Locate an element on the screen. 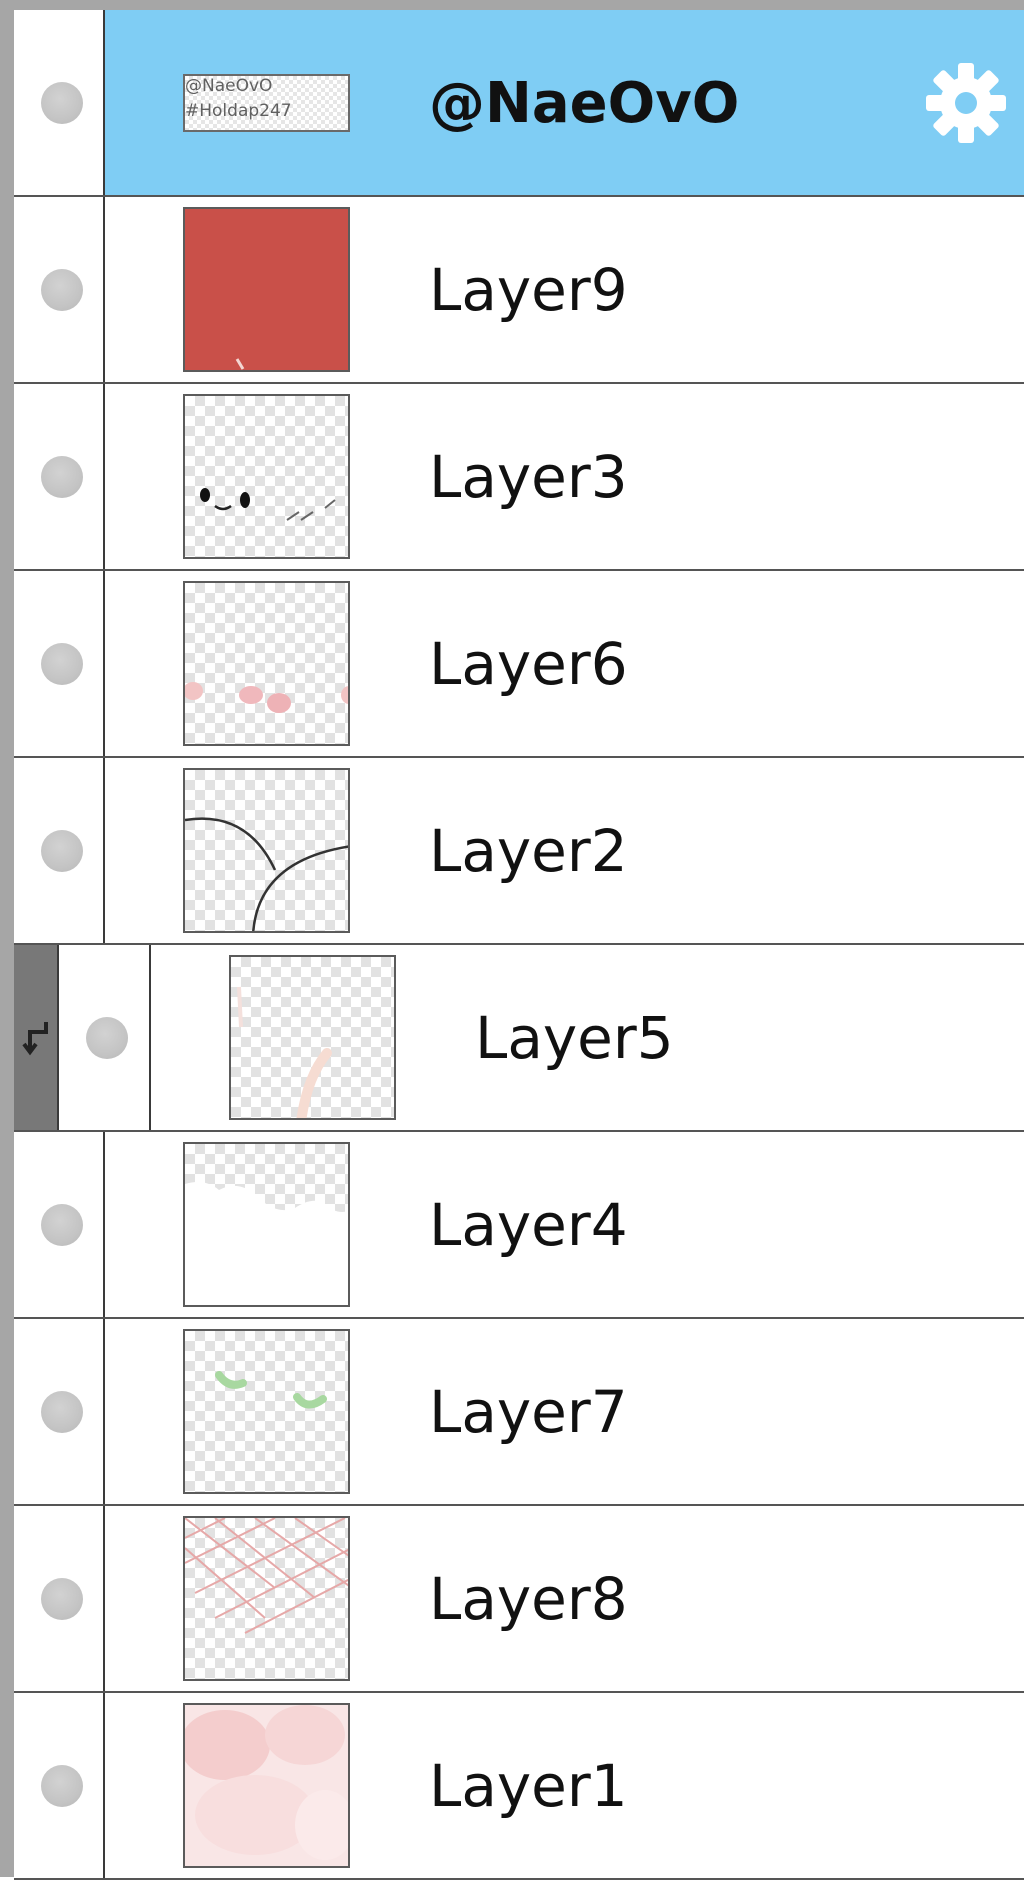  layer-row: Layer4 is located at coordinates (519, 1225).